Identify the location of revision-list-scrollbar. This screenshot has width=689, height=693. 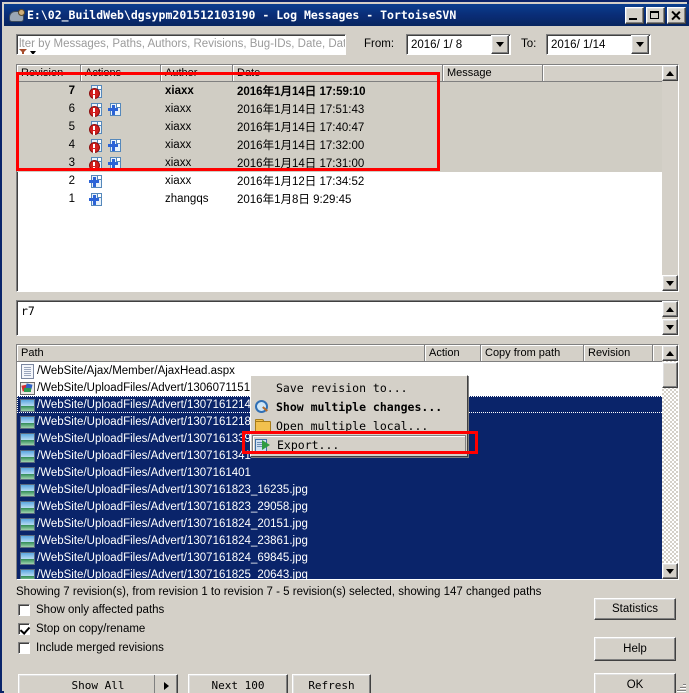
(670, 178).